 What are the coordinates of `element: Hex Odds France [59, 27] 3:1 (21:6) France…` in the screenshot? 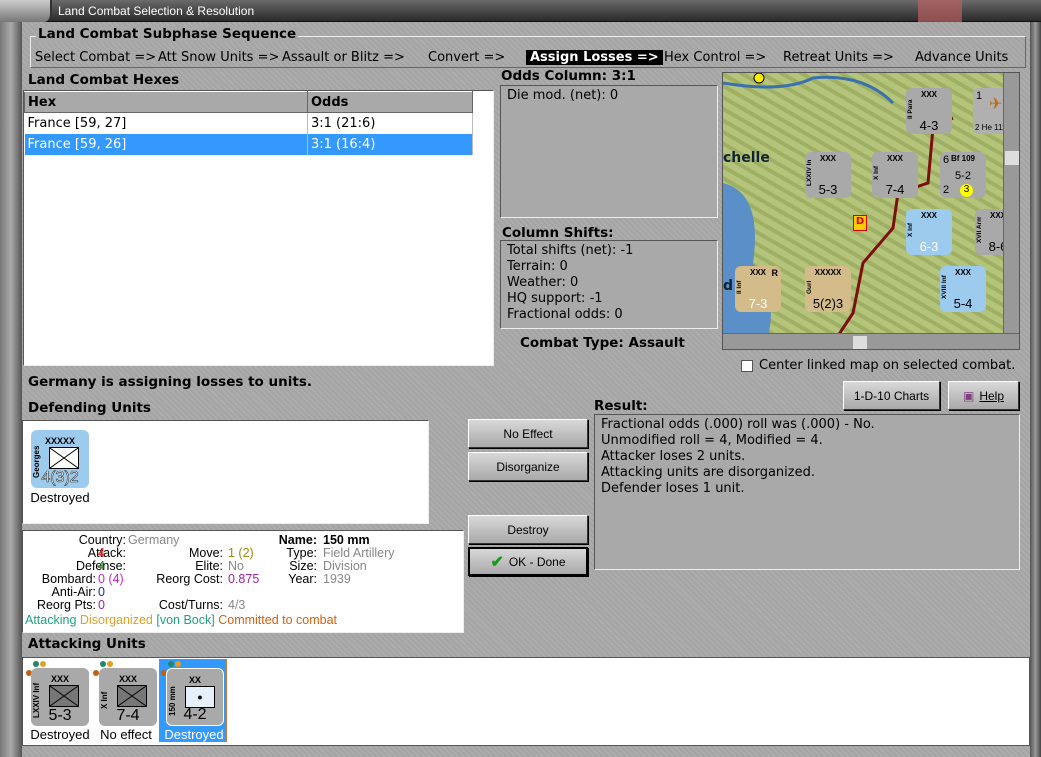 It's located at (248, 123).